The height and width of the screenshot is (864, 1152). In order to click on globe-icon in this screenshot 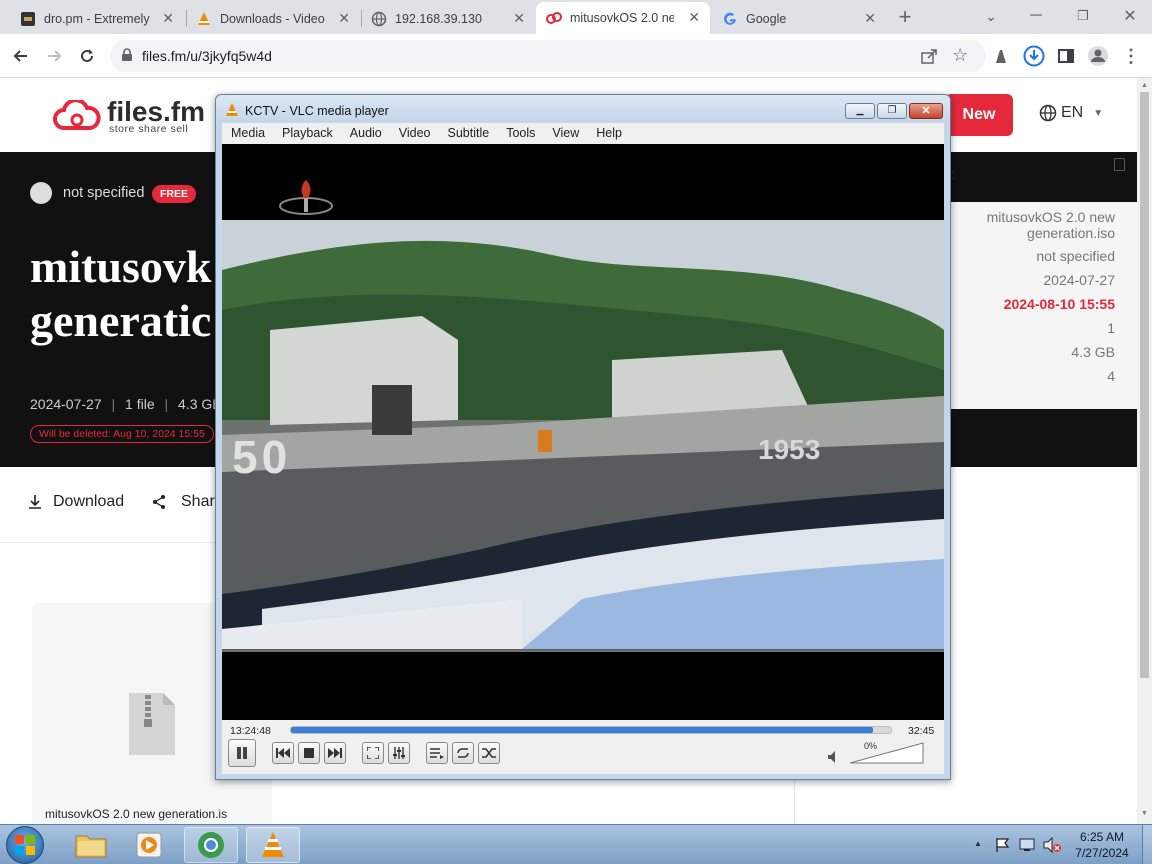, I will do `click(379, 19)`.